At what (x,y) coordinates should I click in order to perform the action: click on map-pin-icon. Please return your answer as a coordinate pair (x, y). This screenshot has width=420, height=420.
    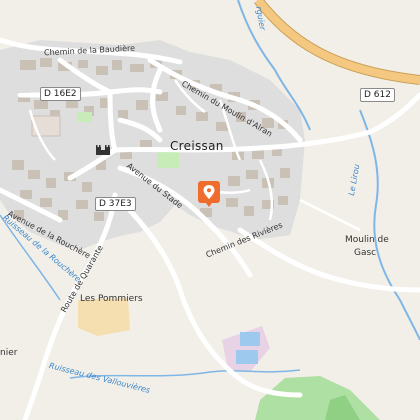
    Looking at the image, I should click on (209, 194).